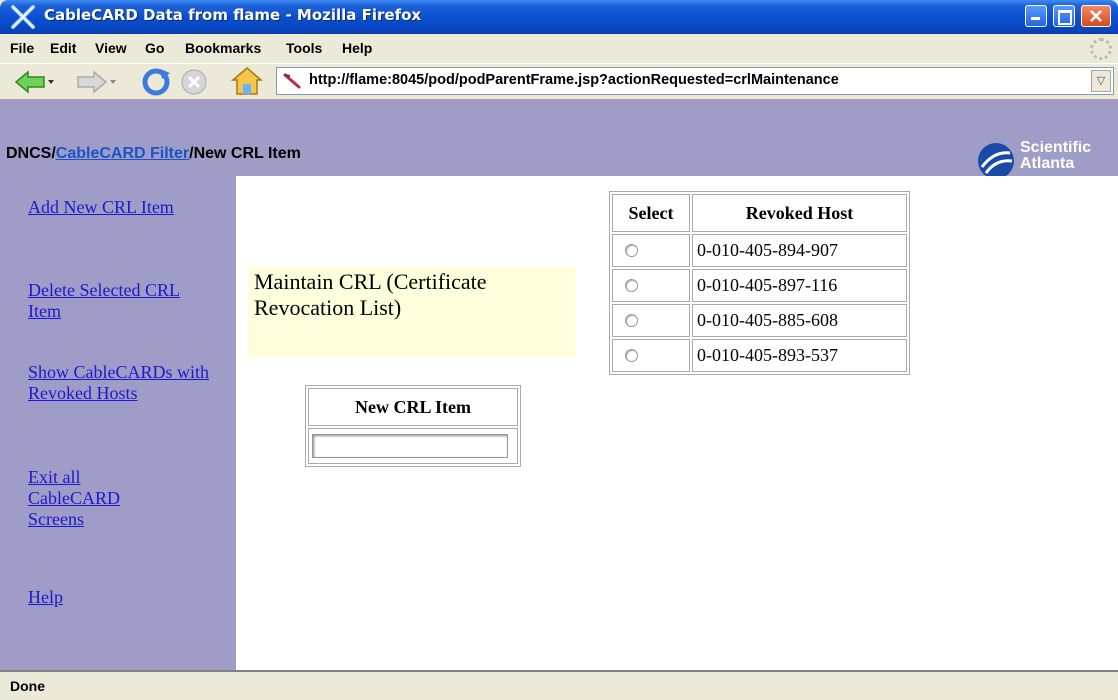  Describe the element at coordinates (1064, 16) in the screenshot. I see `maximize-button` at that location.